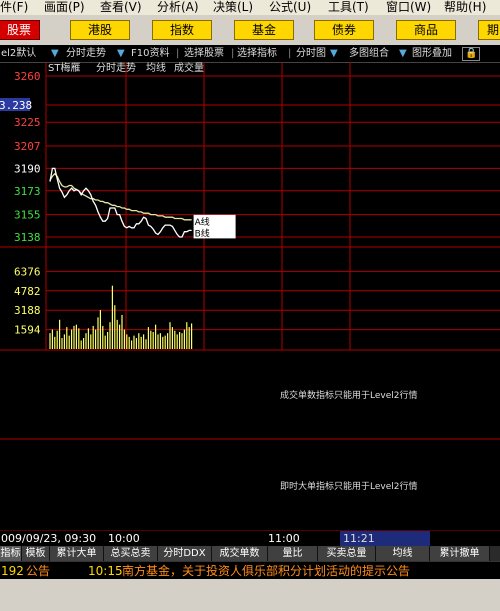 Image resolution: width=500 pixels, height=611 pixels. What do you see at coordinates (250, 595) in the screenshot?
I see `status-area` at bounding box center [250, 595].